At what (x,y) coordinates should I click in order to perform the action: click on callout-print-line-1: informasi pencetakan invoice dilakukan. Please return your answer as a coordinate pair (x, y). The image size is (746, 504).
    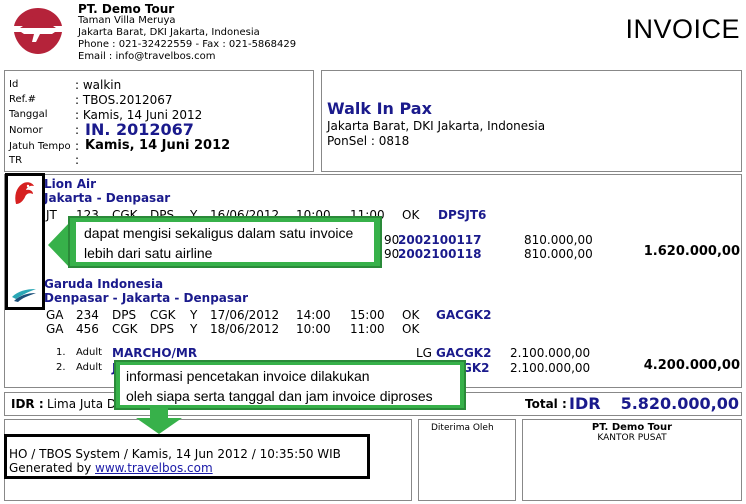
    Looking at the image, I should click on (248, 376).